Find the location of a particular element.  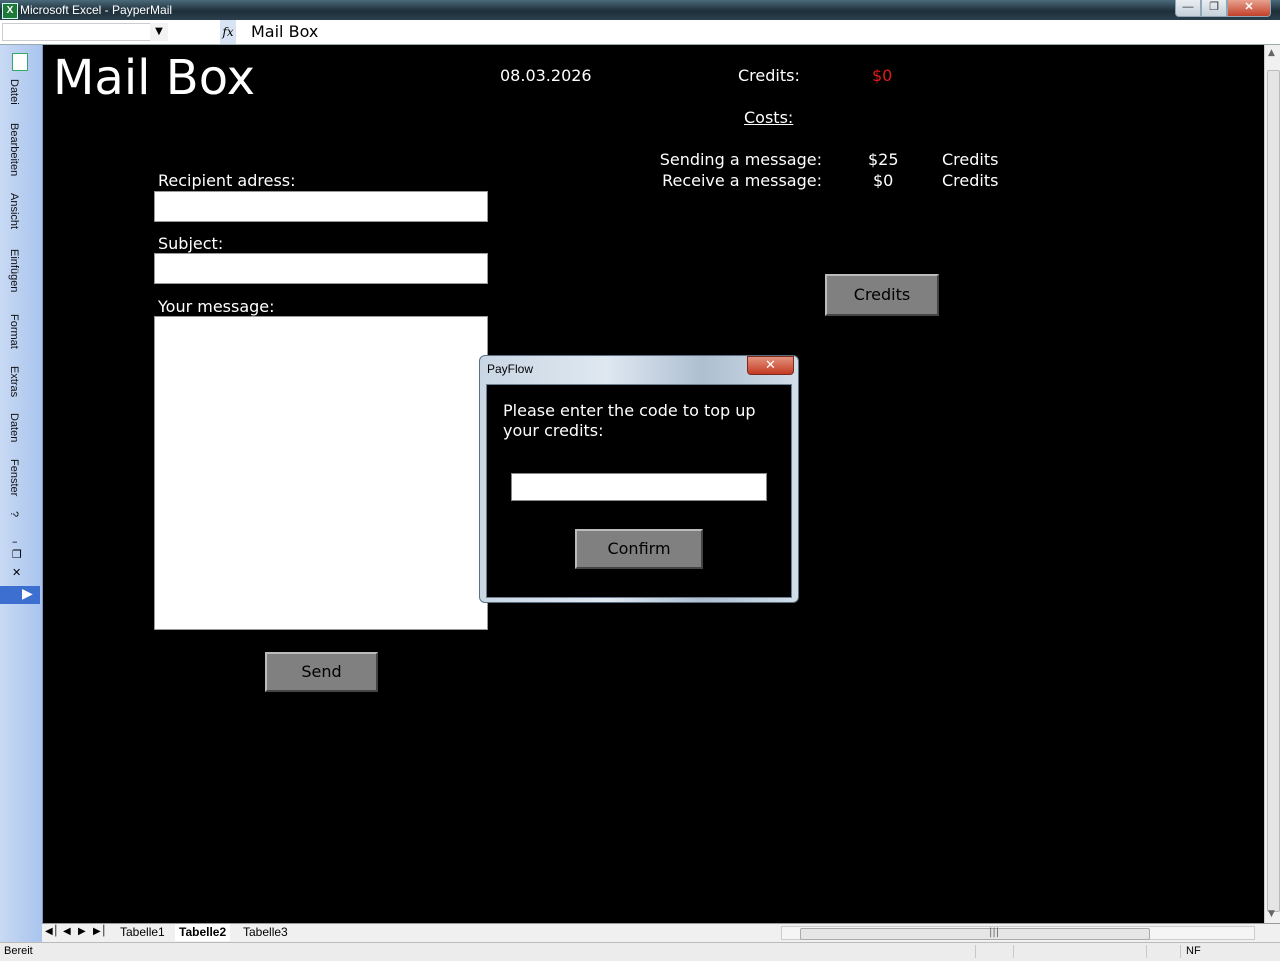

page-title: Mail Box is located at coordinates (154, 78).